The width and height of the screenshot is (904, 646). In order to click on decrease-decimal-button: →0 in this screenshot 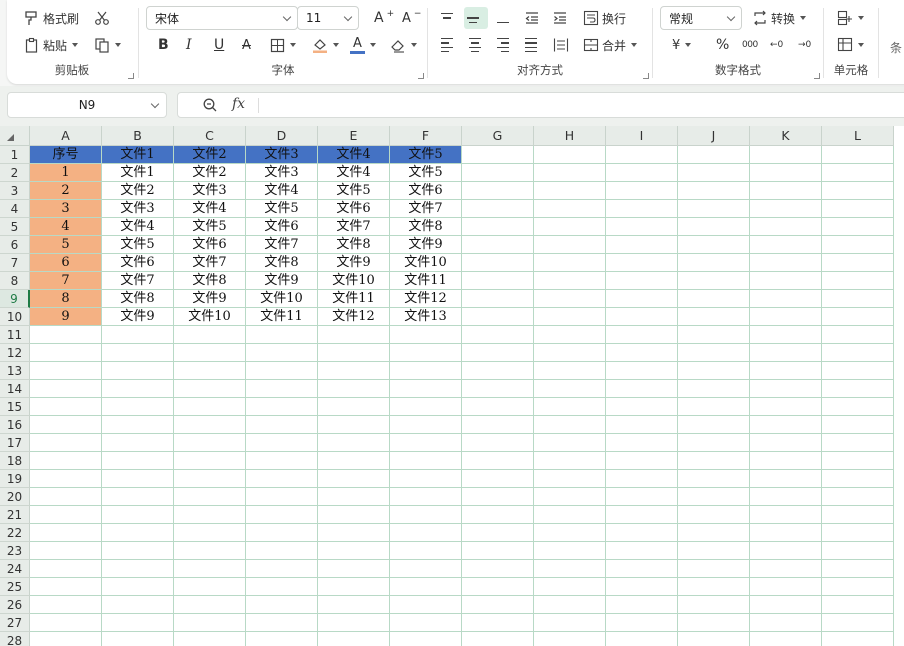, I will do `click(804, 45)`.